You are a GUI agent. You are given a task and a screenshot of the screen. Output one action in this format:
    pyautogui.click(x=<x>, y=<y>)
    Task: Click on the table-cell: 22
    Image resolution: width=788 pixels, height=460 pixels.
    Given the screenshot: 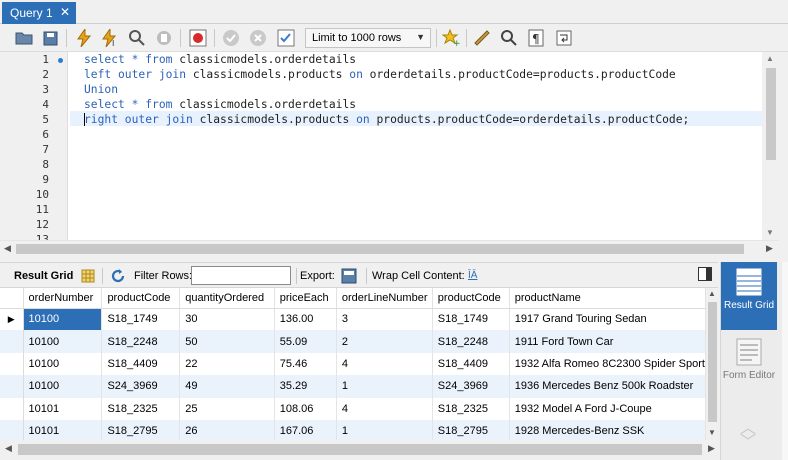 What is the action you would take?
    pyautogui.click(x=227, y=364)
    